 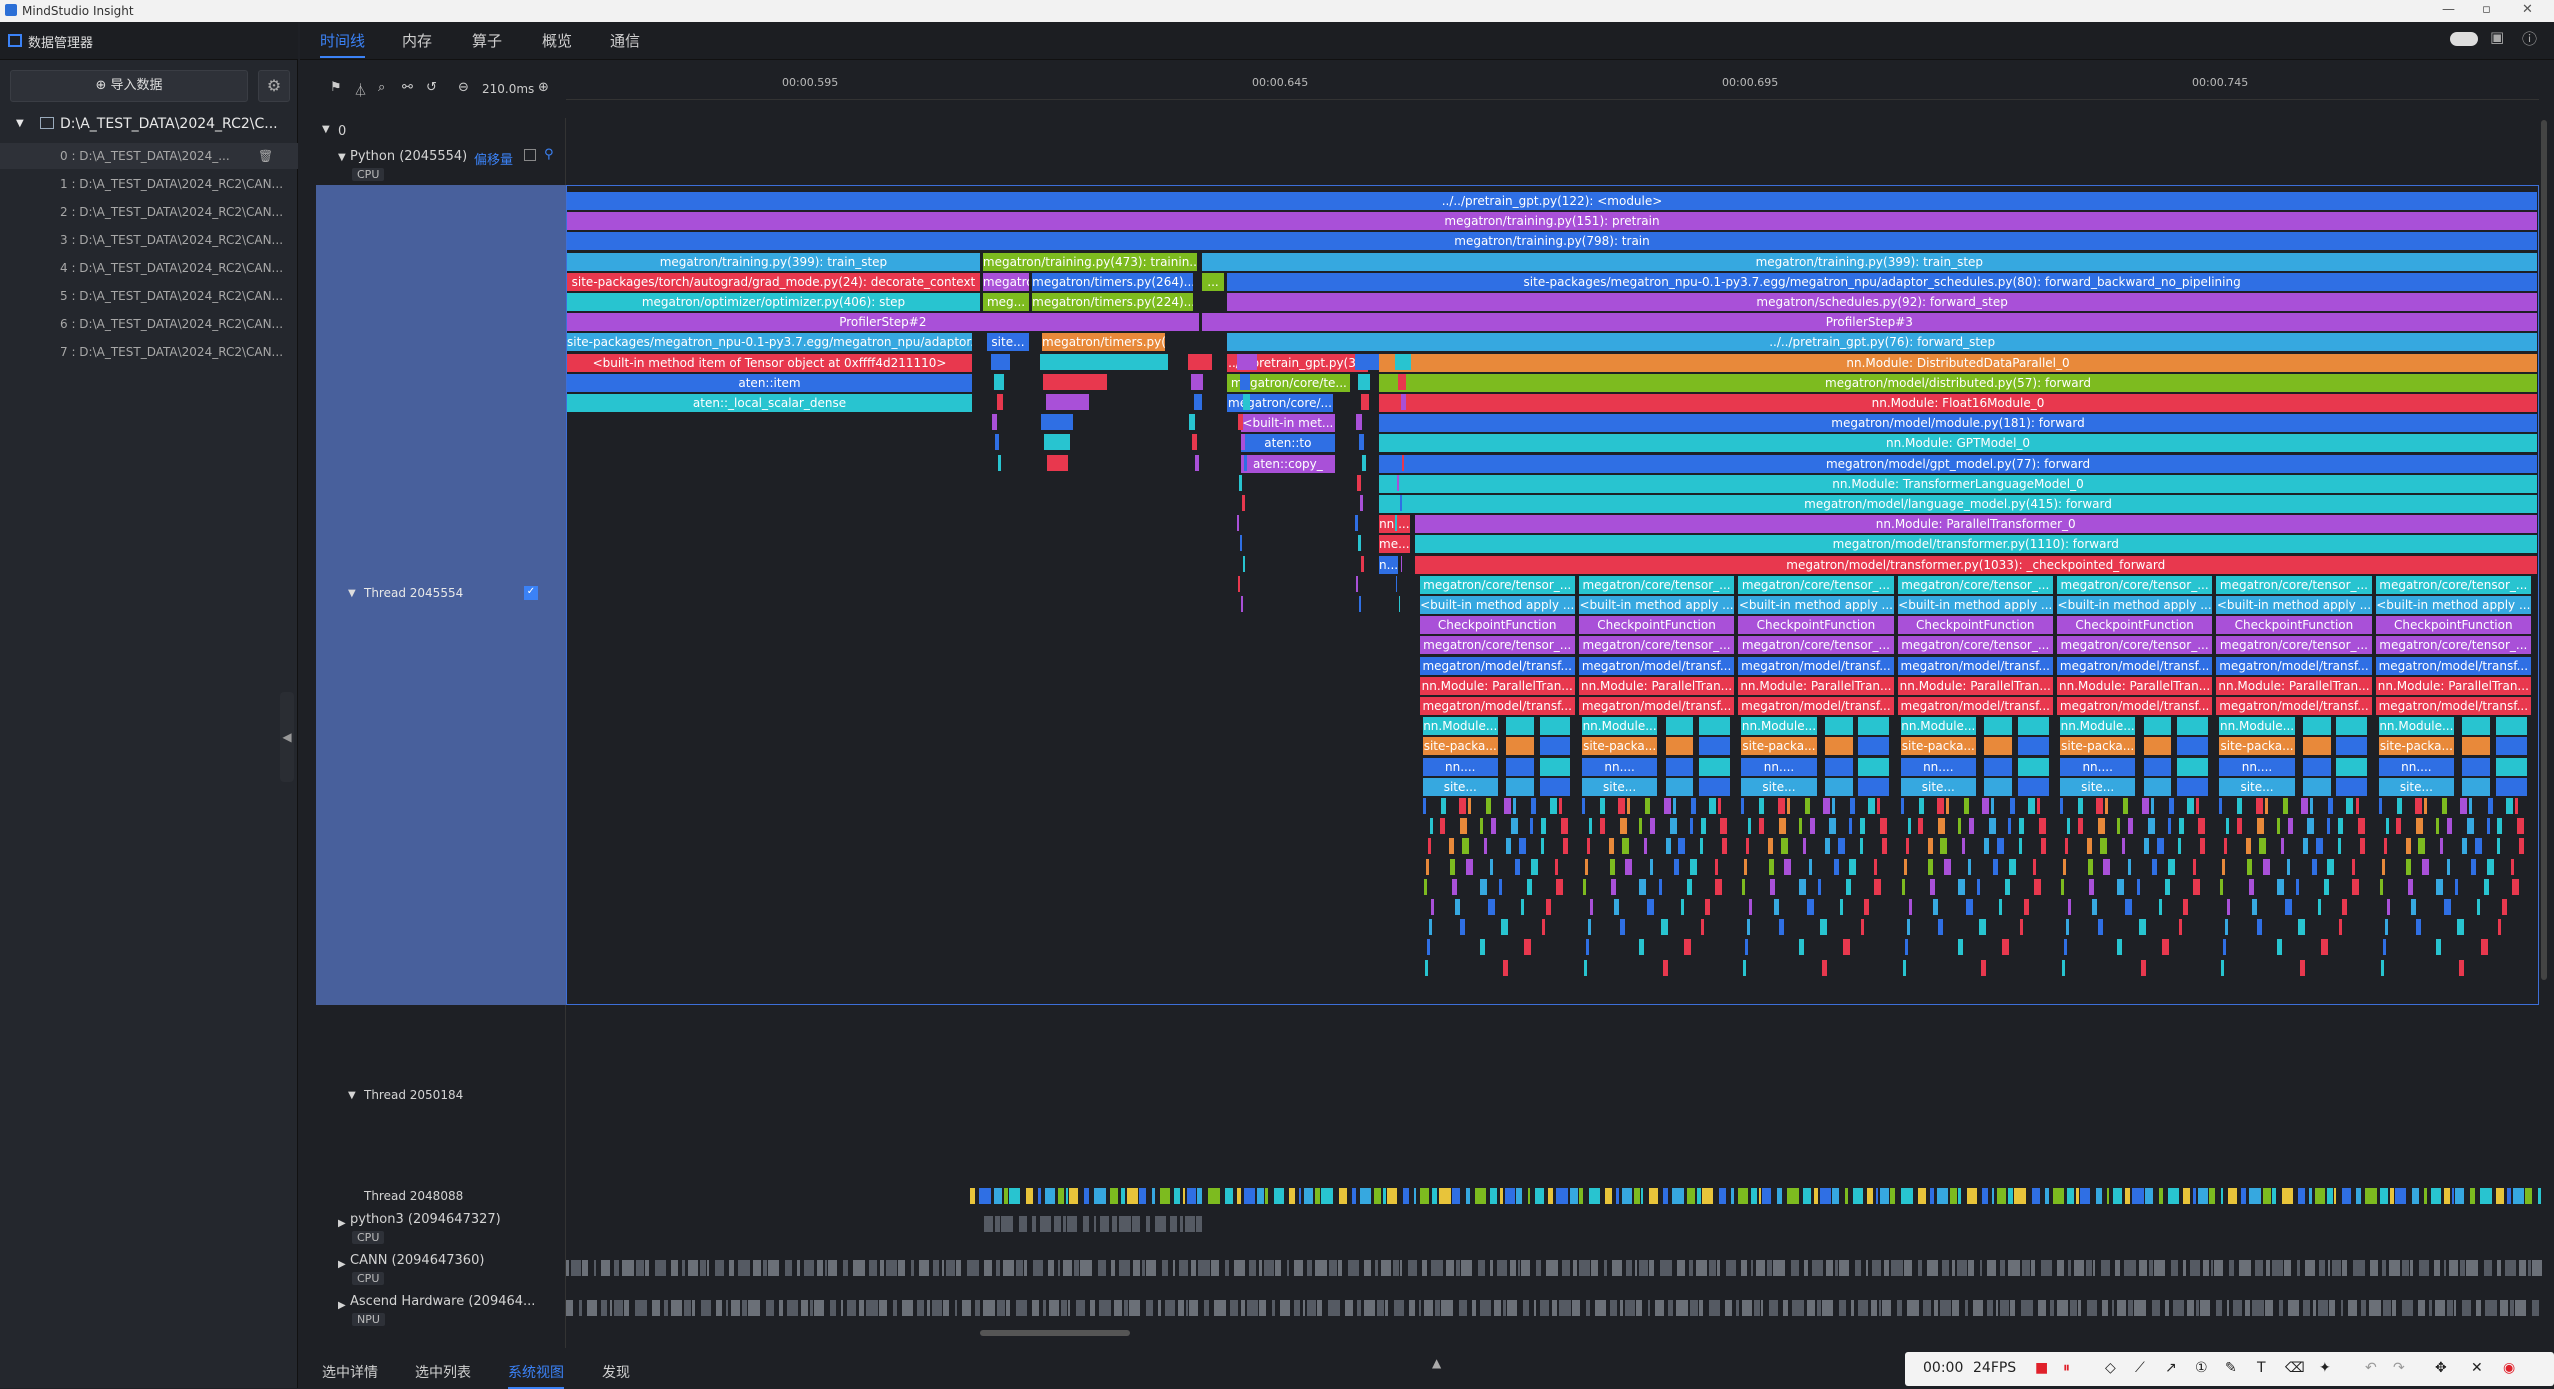 What do you see at coordinates (1552, 201) in the screenshot?
I see `flame-slice: ../../pretrain_gpt.py(122): <module>` at bounding box center [1552, 201].